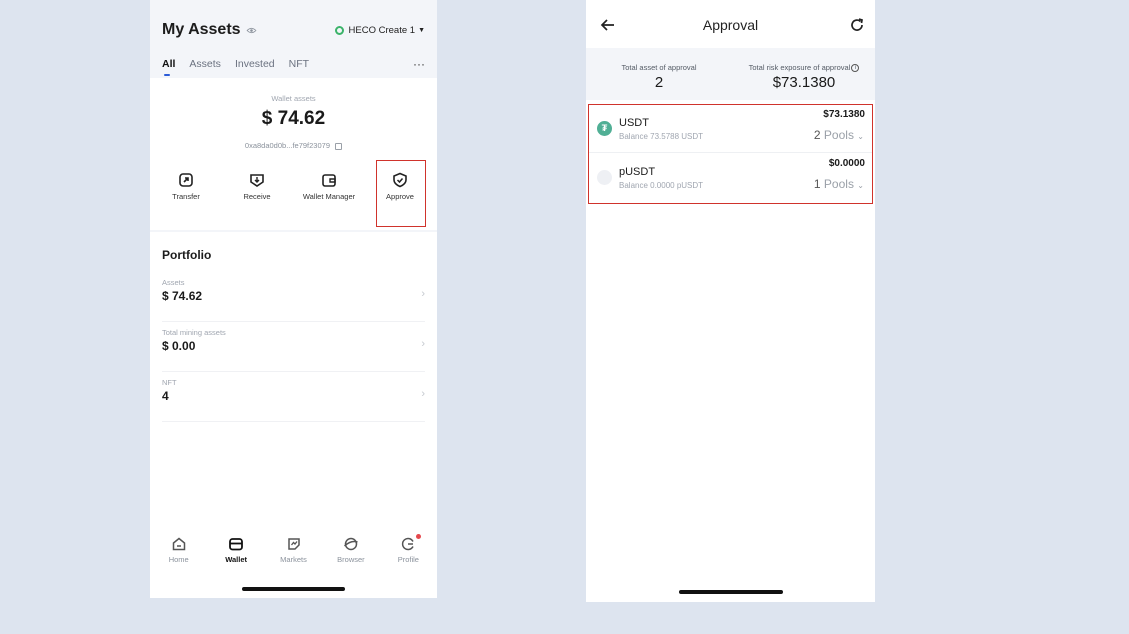 Image resolution: width=1129 pixels, height=634 pixels. I want to click on wallet-assets-label: Wallet assets, so click(293, 98).